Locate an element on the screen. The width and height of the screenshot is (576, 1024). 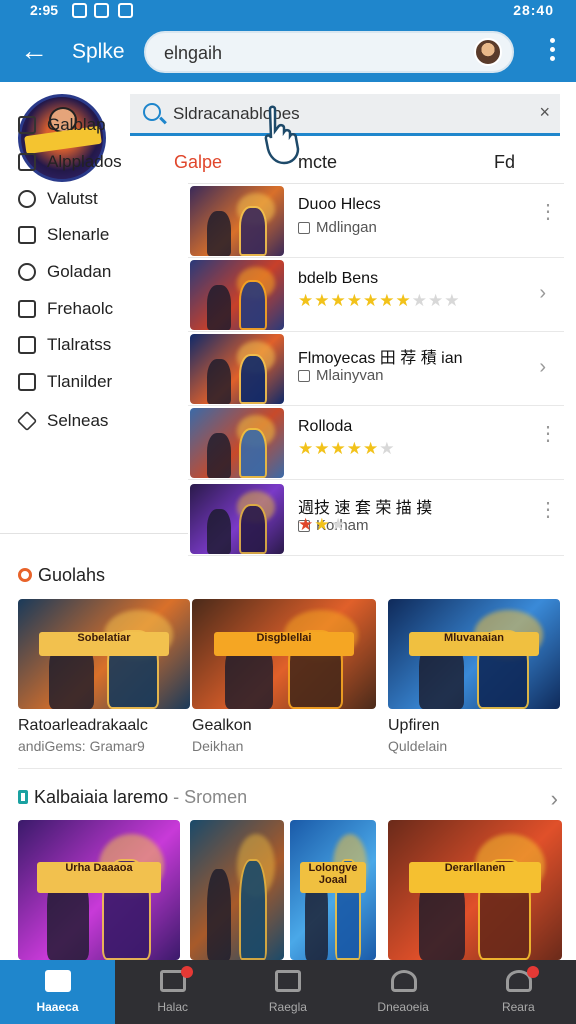
status-time: 2:95 is located at coordinates (44, 10).